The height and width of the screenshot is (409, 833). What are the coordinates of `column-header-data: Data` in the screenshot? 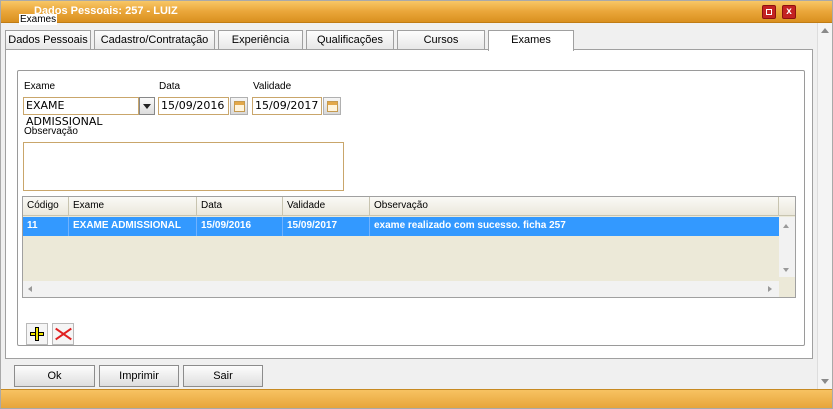 It's located at (240, 206).